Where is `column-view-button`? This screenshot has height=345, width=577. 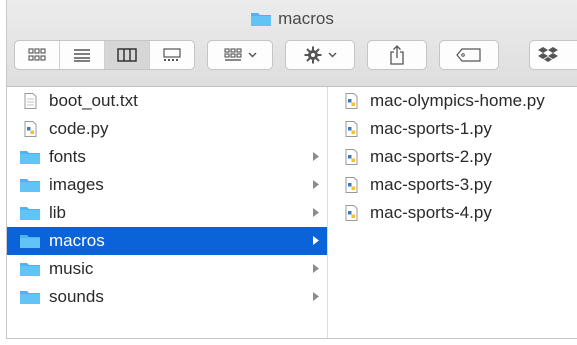 column-view-button is located at coordinates (127, 55).